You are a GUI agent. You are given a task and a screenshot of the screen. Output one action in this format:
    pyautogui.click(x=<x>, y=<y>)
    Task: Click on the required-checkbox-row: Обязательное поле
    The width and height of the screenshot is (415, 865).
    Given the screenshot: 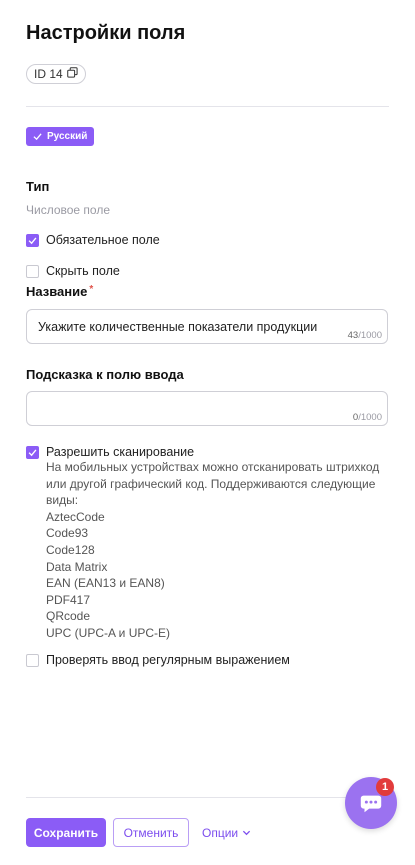 What is the action you would take?
    pyautogui.click(x=93, y=240)
    